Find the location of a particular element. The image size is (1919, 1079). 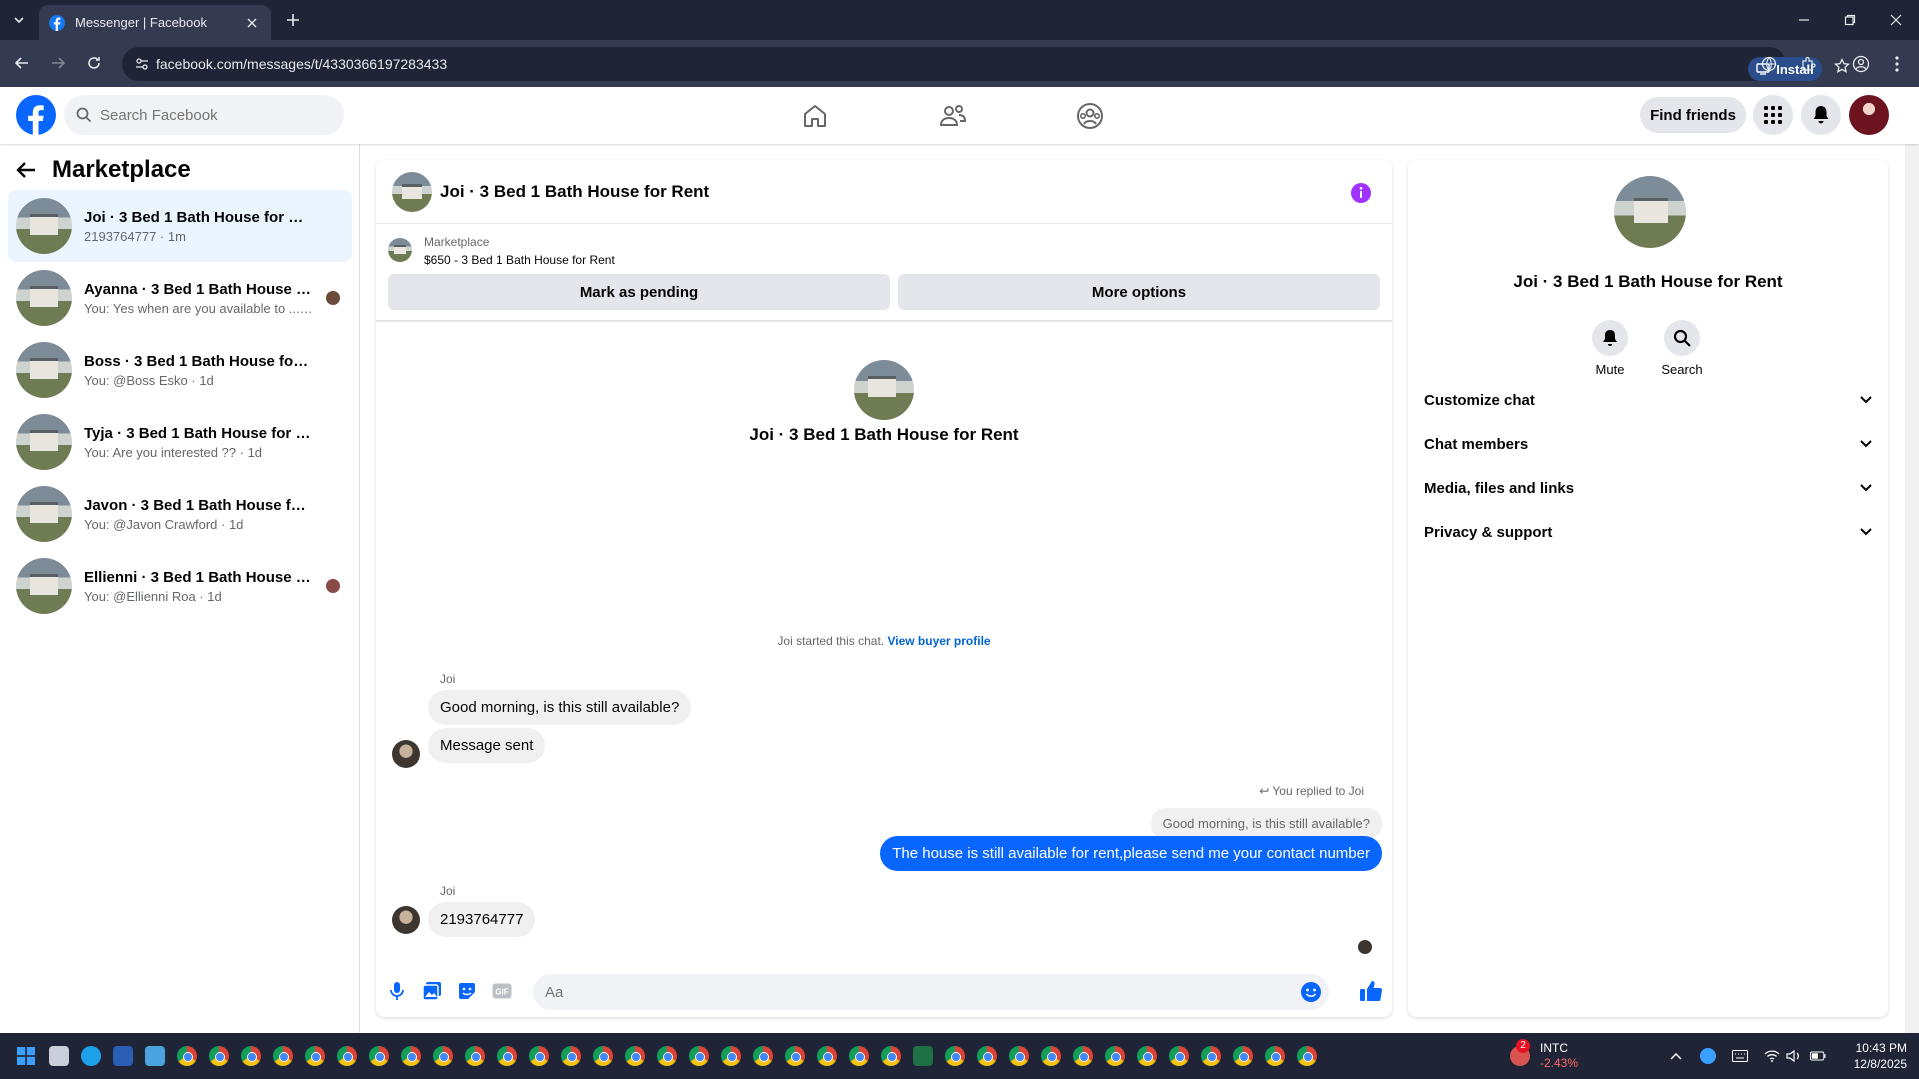

incoming-message: 2193764777 is located at coordinates (482, 919).